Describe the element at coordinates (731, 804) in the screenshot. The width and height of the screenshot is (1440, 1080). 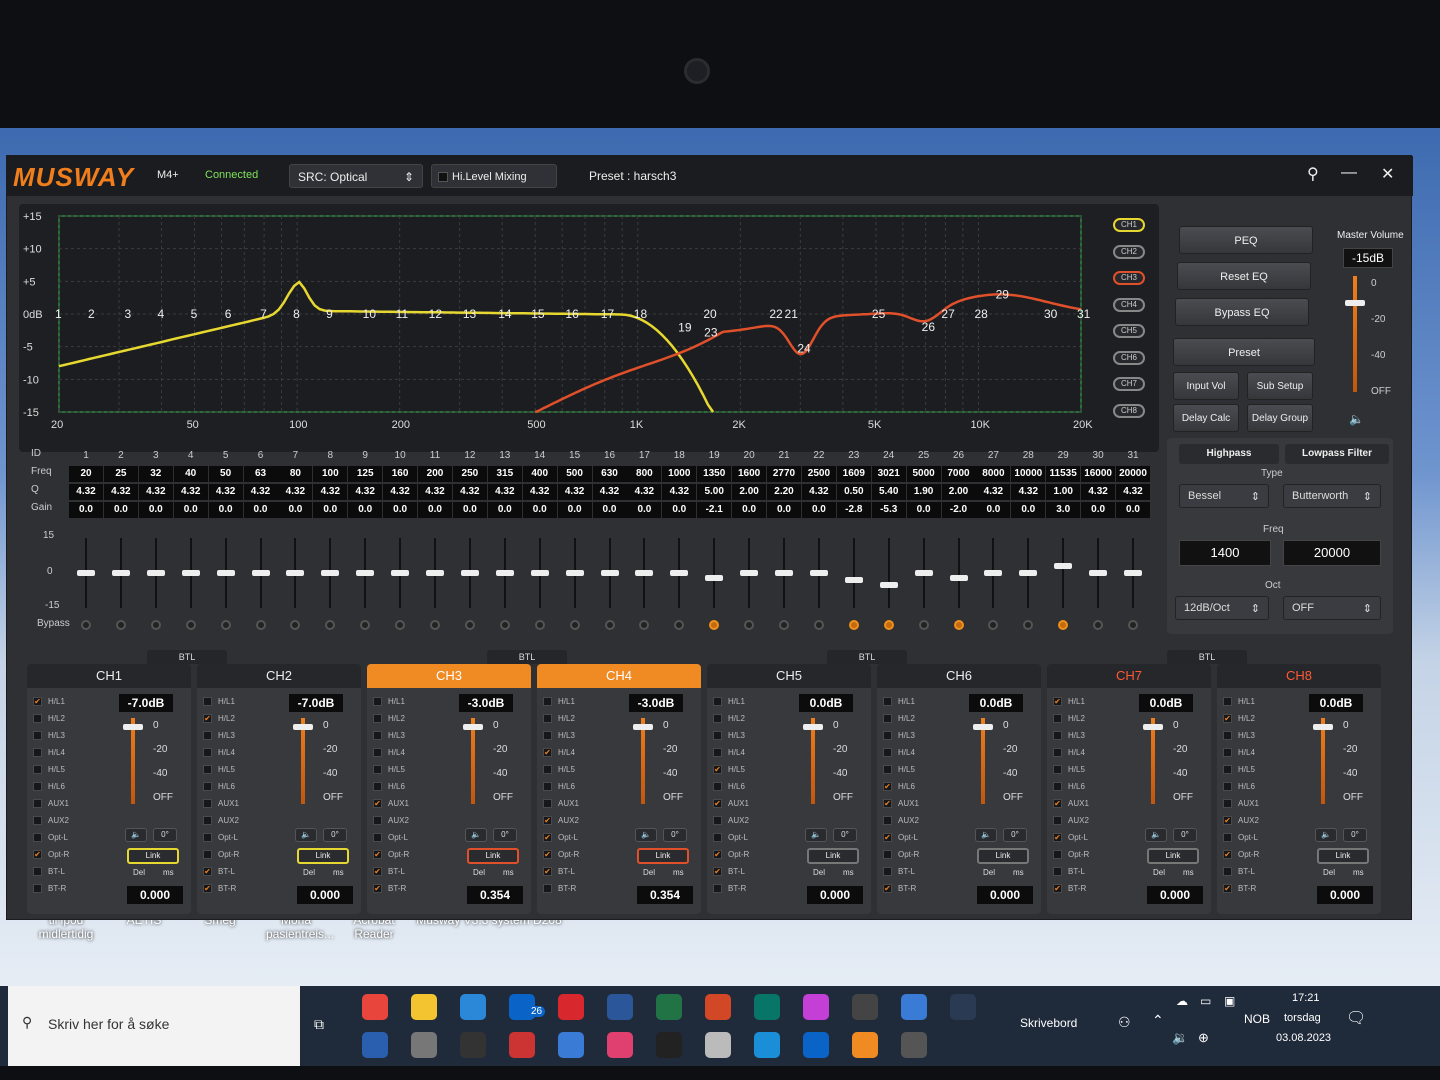
I see `input-routing-row: ✔ AUX1` at that location.